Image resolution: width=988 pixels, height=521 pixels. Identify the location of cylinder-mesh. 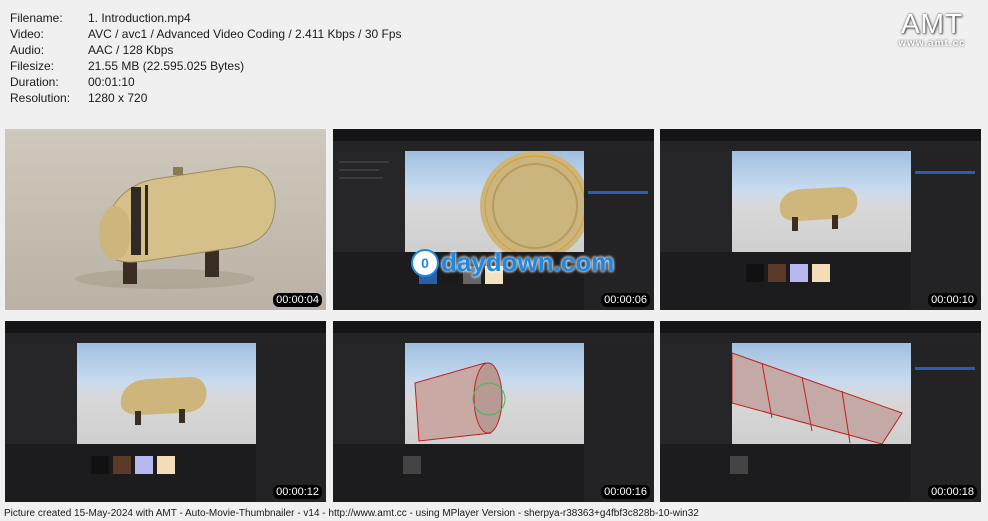
(460, 402).